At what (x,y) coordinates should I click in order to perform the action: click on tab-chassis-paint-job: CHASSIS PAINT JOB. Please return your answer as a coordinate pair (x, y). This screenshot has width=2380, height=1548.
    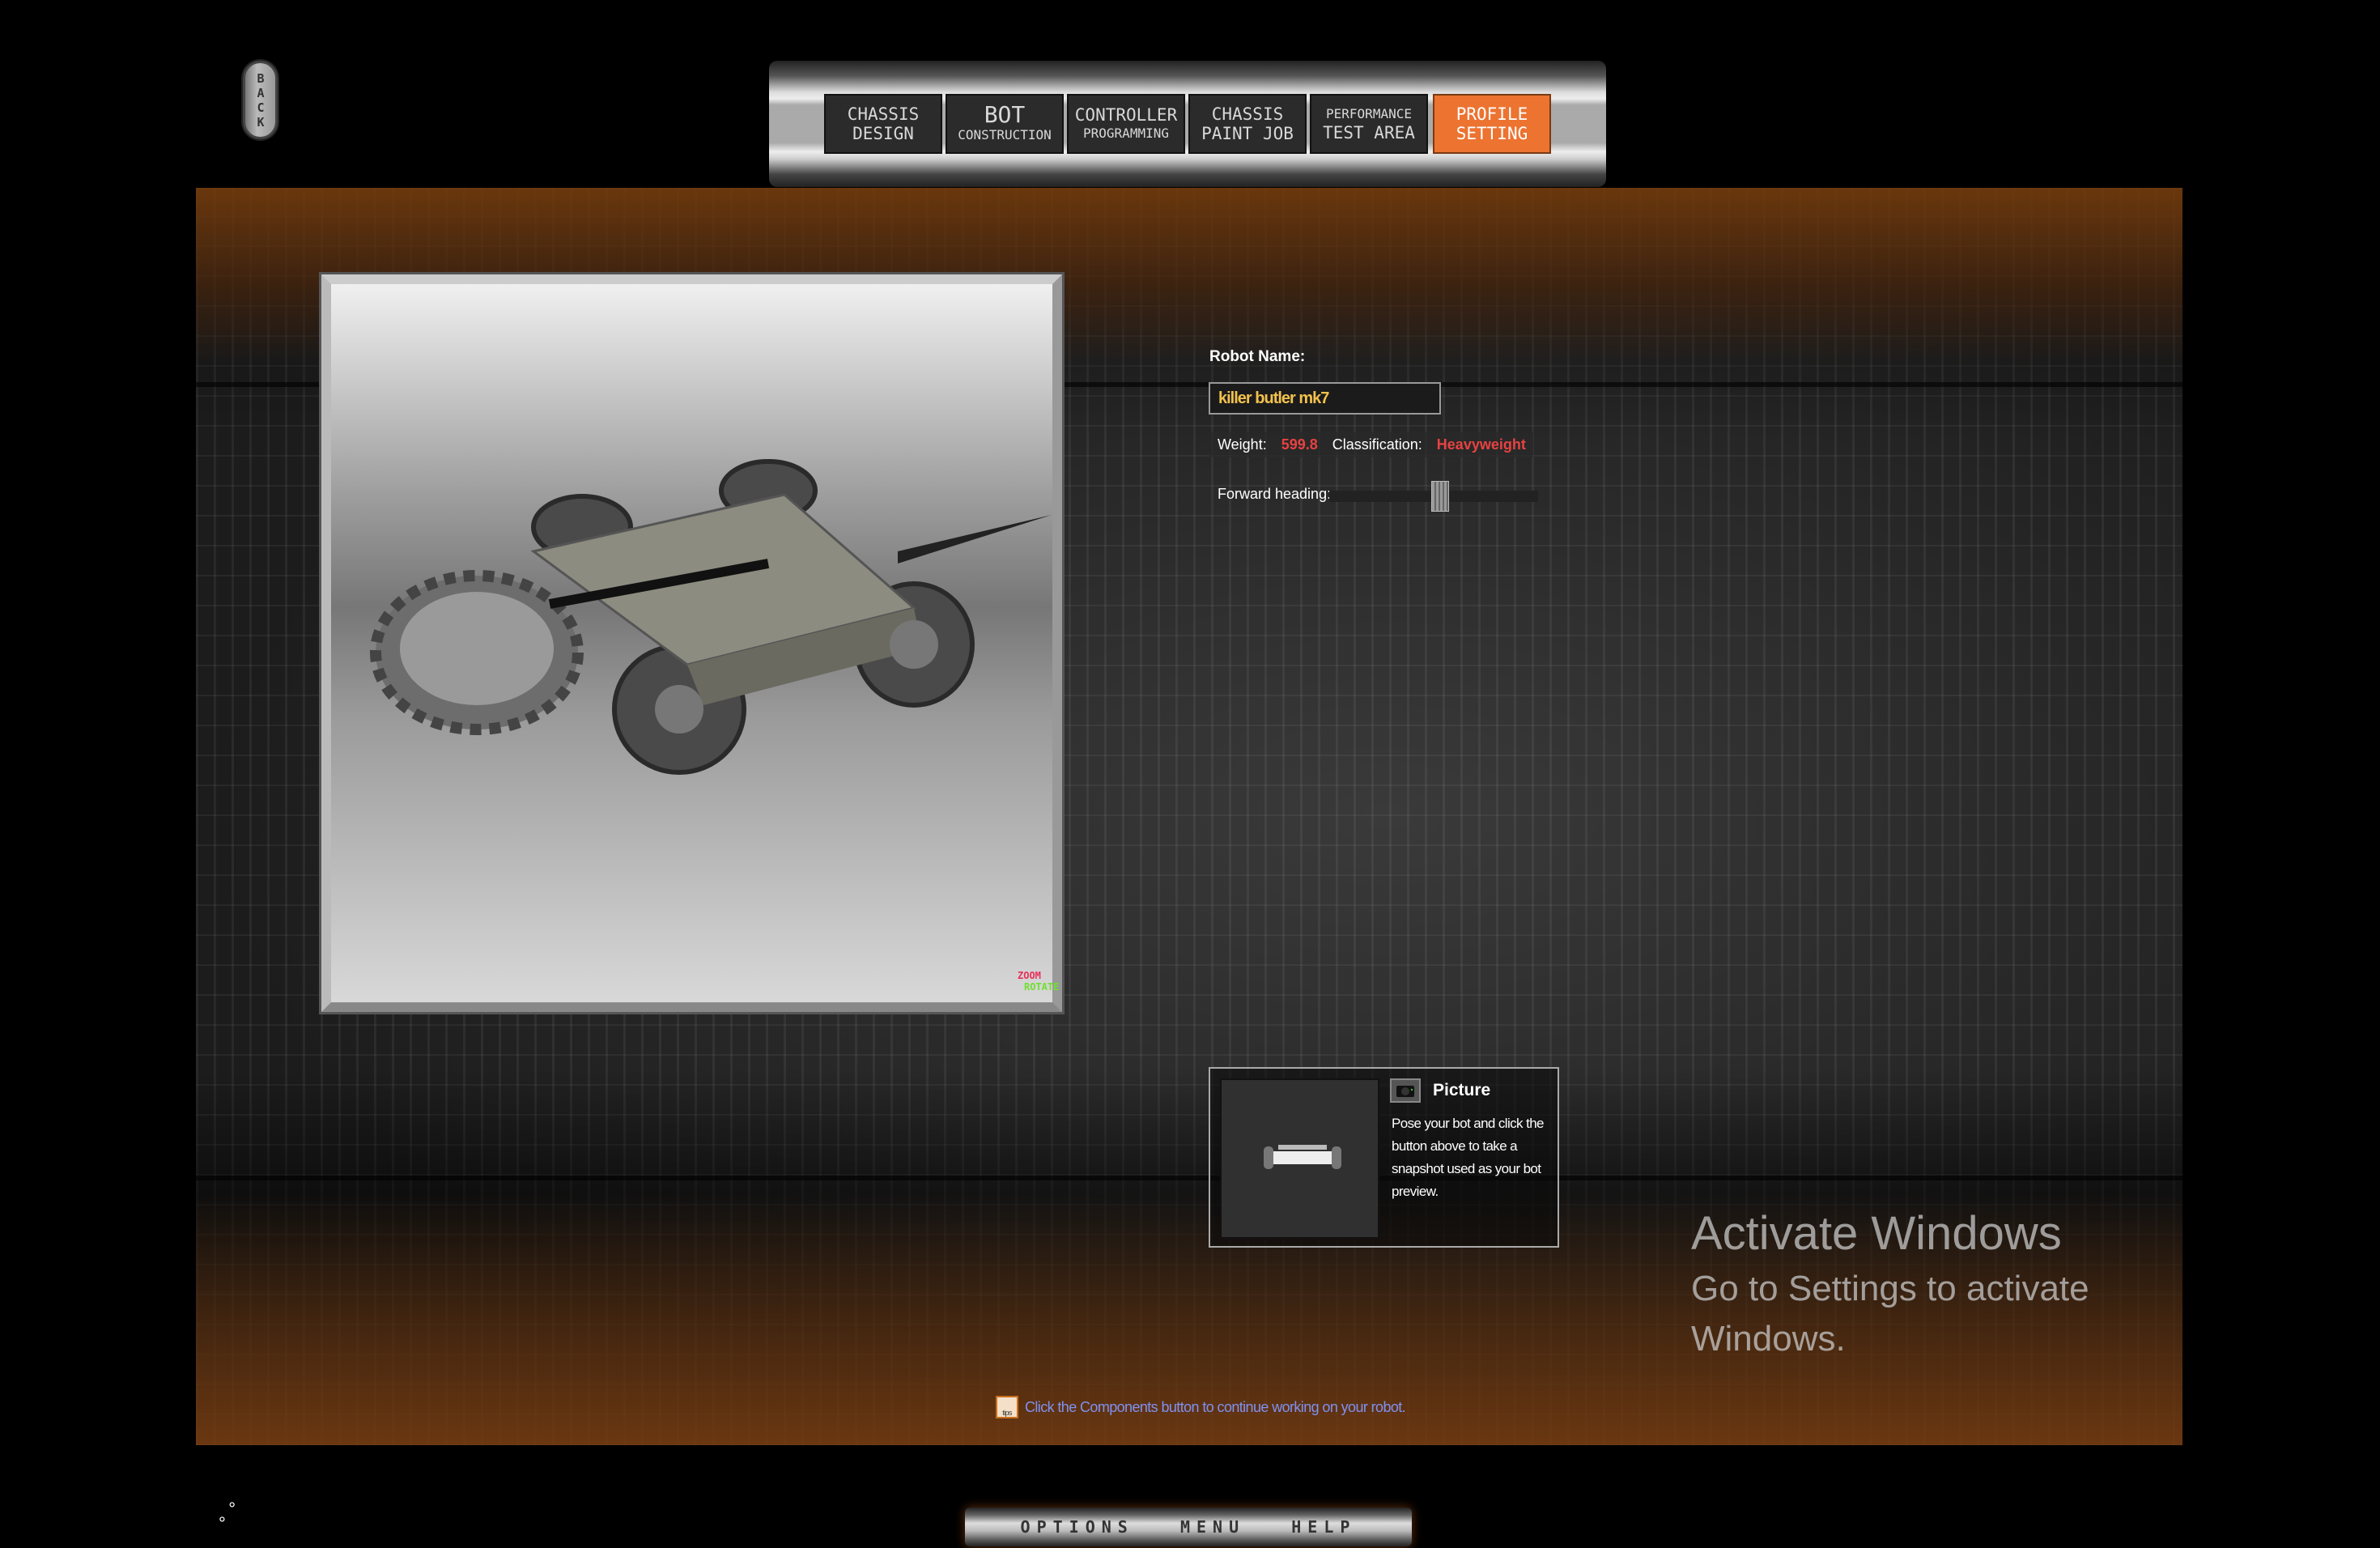
    Looking at the image, I should click on (1247, 124).